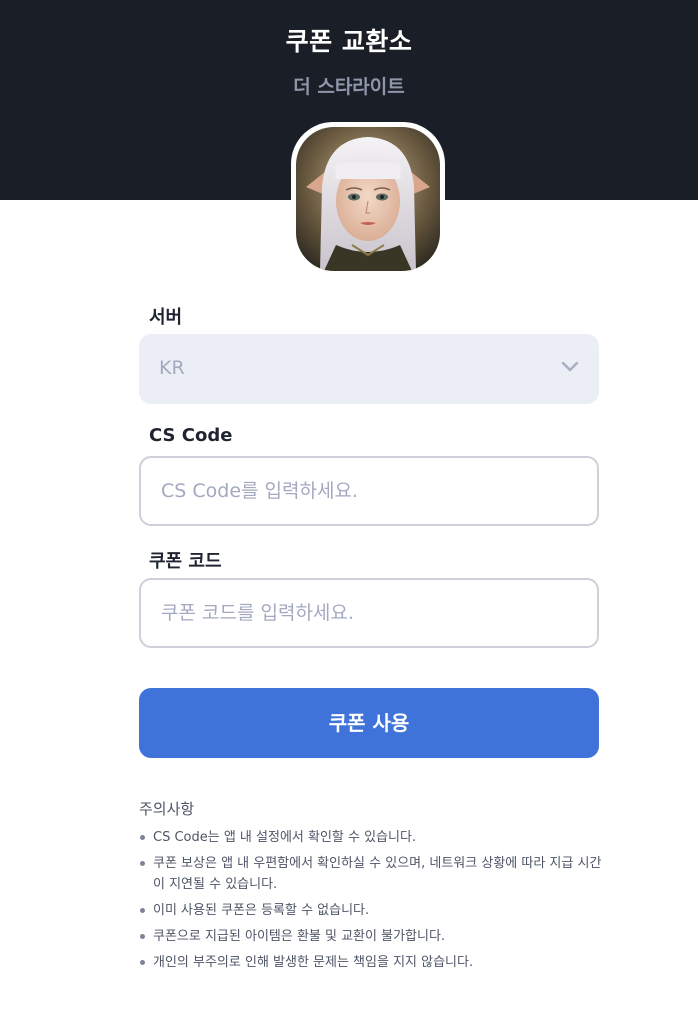  I want to click on server-select-value: KR, so click(172, 368).